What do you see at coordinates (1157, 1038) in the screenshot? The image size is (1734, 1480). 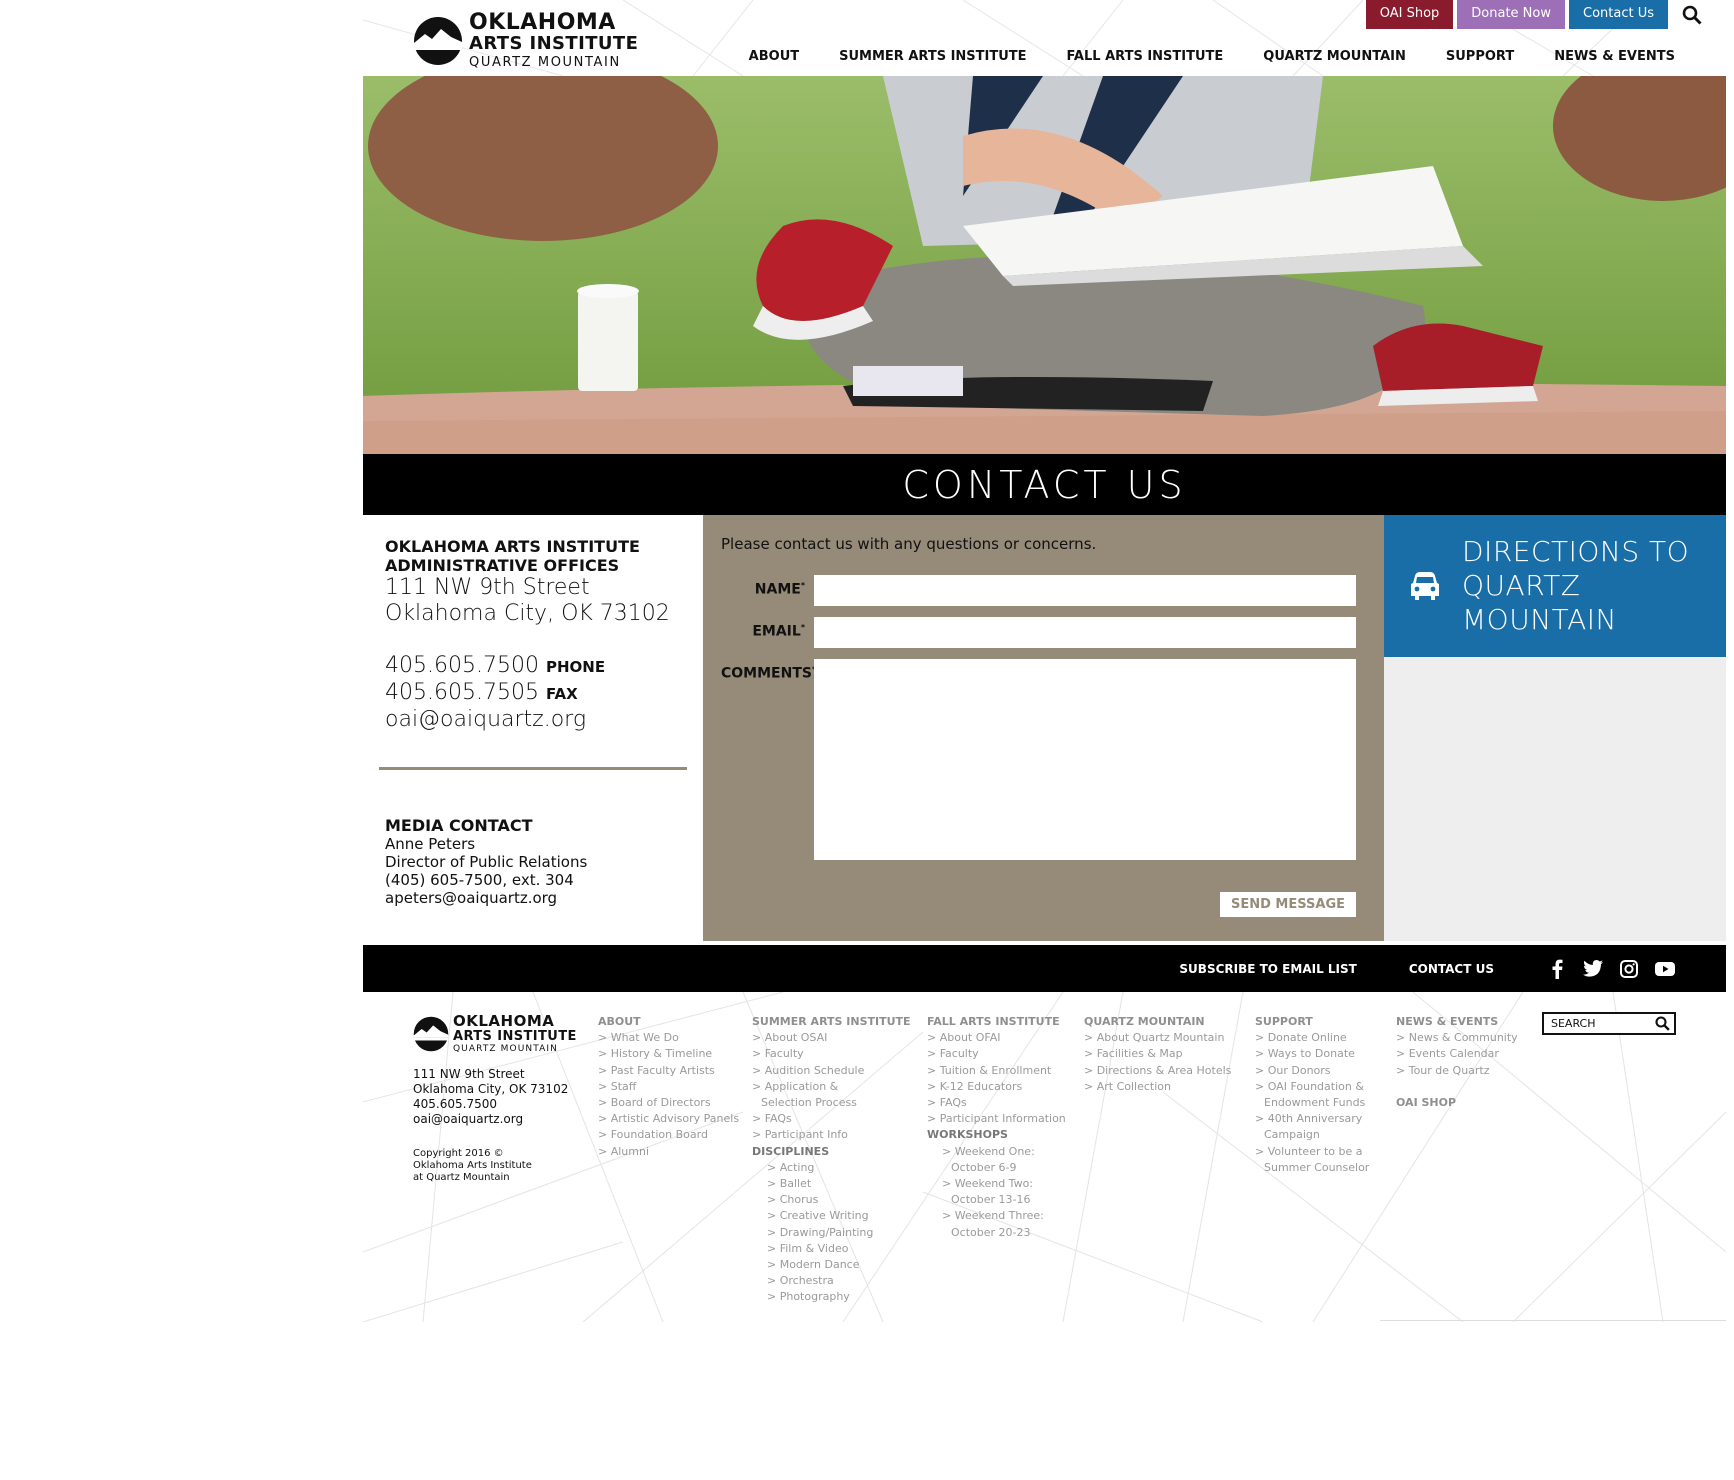 I see `footer-link: > About Quartz Mountain` at bounding box center [1157, 1038].